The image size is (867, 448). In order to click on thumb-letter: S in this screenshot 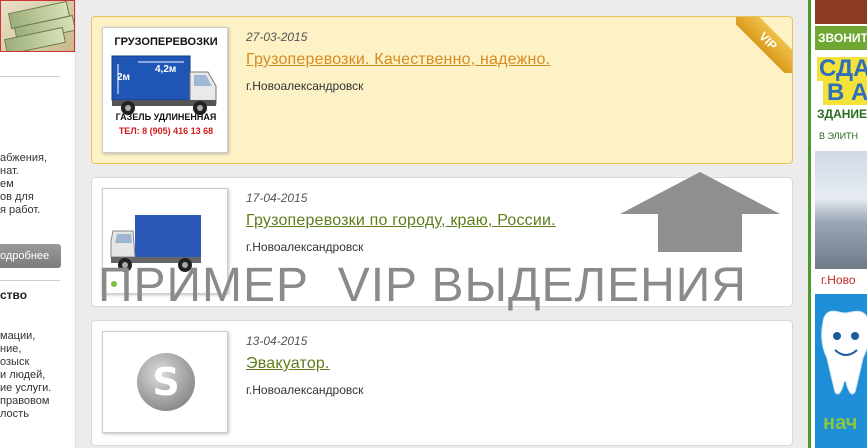, I will do `click(165, 382)`.